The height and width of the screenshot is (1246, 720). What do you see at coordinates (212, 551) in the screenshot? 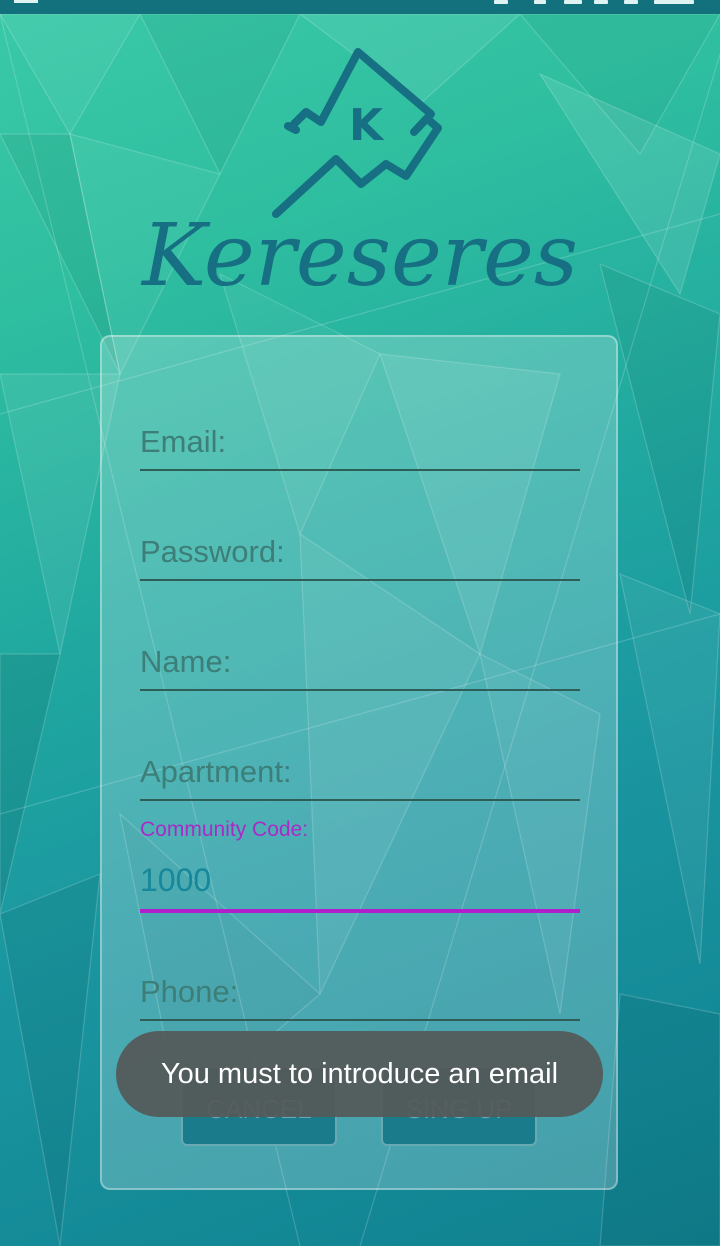
I see `password-placeholder: Password:` at bounding box center [212, 551].